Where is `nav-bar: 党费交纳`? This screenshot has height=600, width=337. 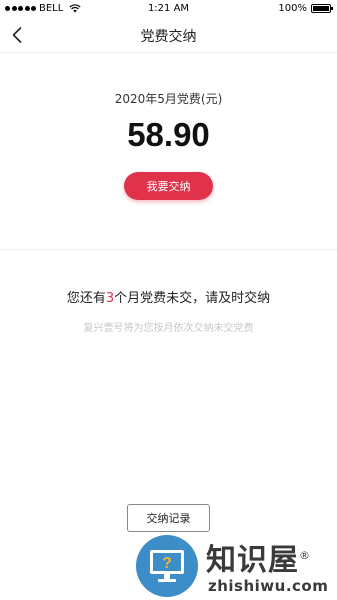
nav-bar: 党费交纳 is located at coordinates (168, 35).